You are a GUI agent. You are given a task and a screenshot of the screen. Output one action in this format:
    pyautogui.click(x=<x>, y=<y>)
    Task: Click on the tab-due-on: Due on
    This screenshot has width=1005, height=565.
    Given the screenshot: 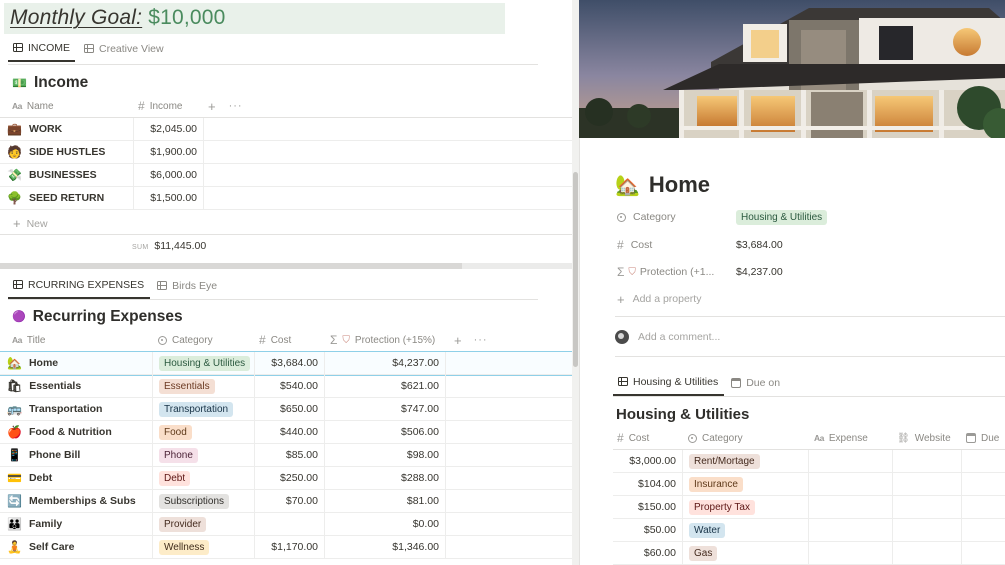 What is the action you would take?
    pyautogui.click(x=755, y=385)
    